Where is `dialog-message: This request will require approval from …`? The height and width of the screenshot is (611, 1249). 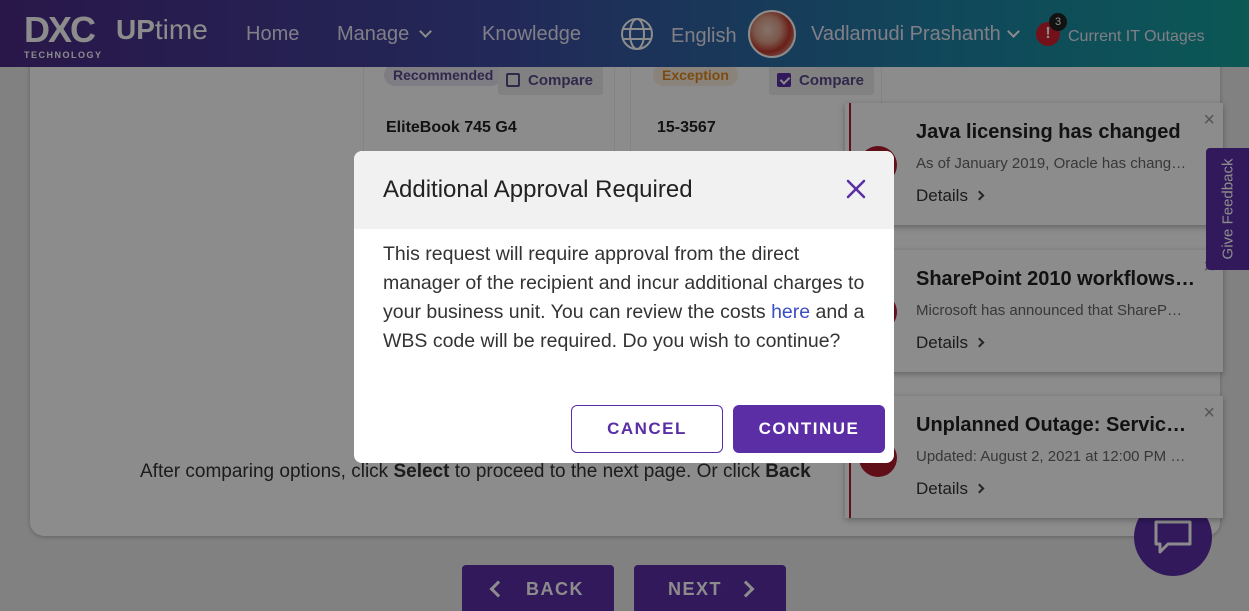
dialog-message: This request will require approval from … is located at coordinates (626, 298).